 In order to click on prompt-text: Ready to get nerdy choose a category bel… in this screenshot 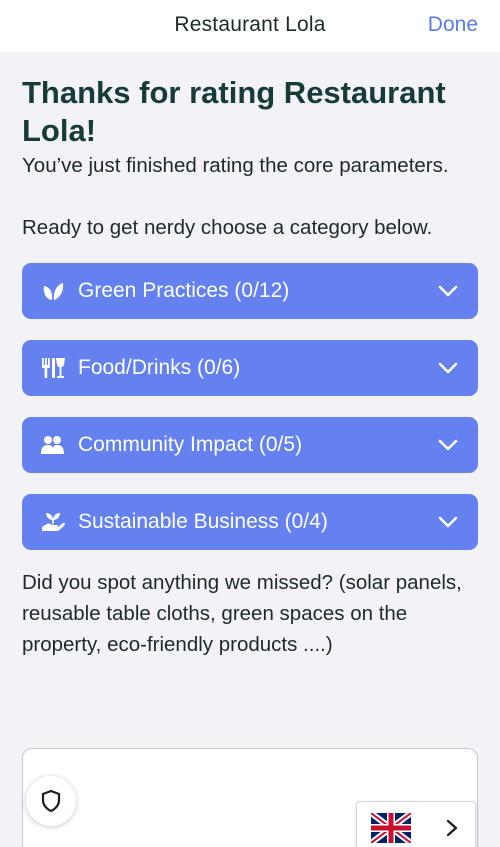, I will do `click(227, 227)`.